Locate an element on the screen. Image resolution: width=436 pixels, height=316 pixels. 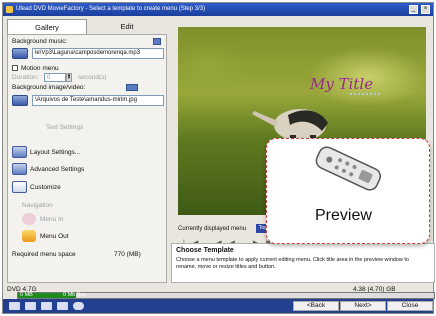
browse-image-button is located at coordinates (20, 100).